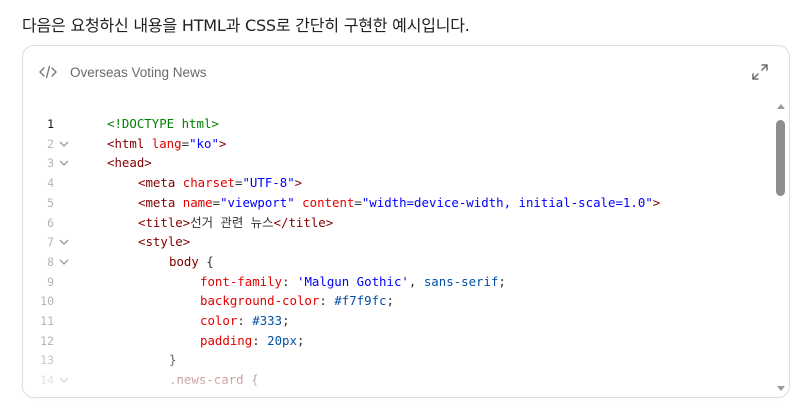 This screenshot has width=809, height=414. I want to click on code-token: 'Malgun Gothic', so click(352, 281).